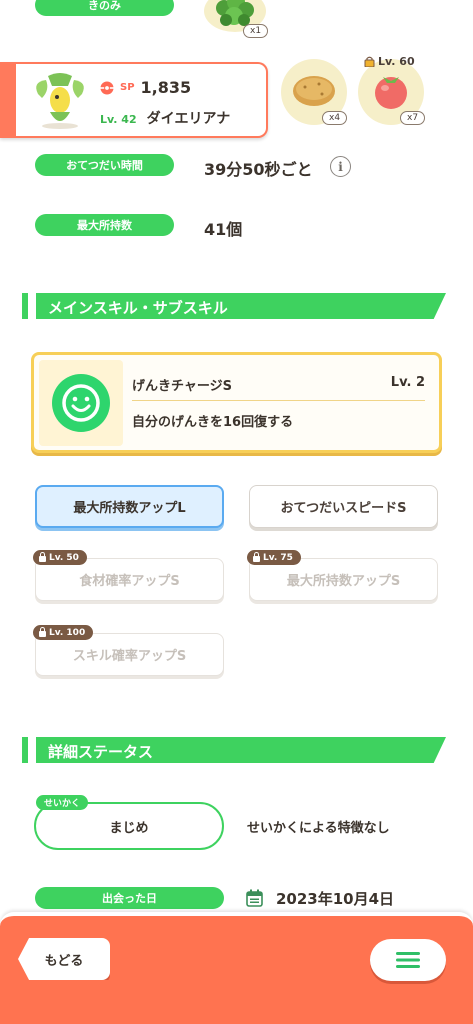  What do you see at coordinates (314, 91) in the screenshot?
I see `potato-icon` at bounding box center [314, 91].